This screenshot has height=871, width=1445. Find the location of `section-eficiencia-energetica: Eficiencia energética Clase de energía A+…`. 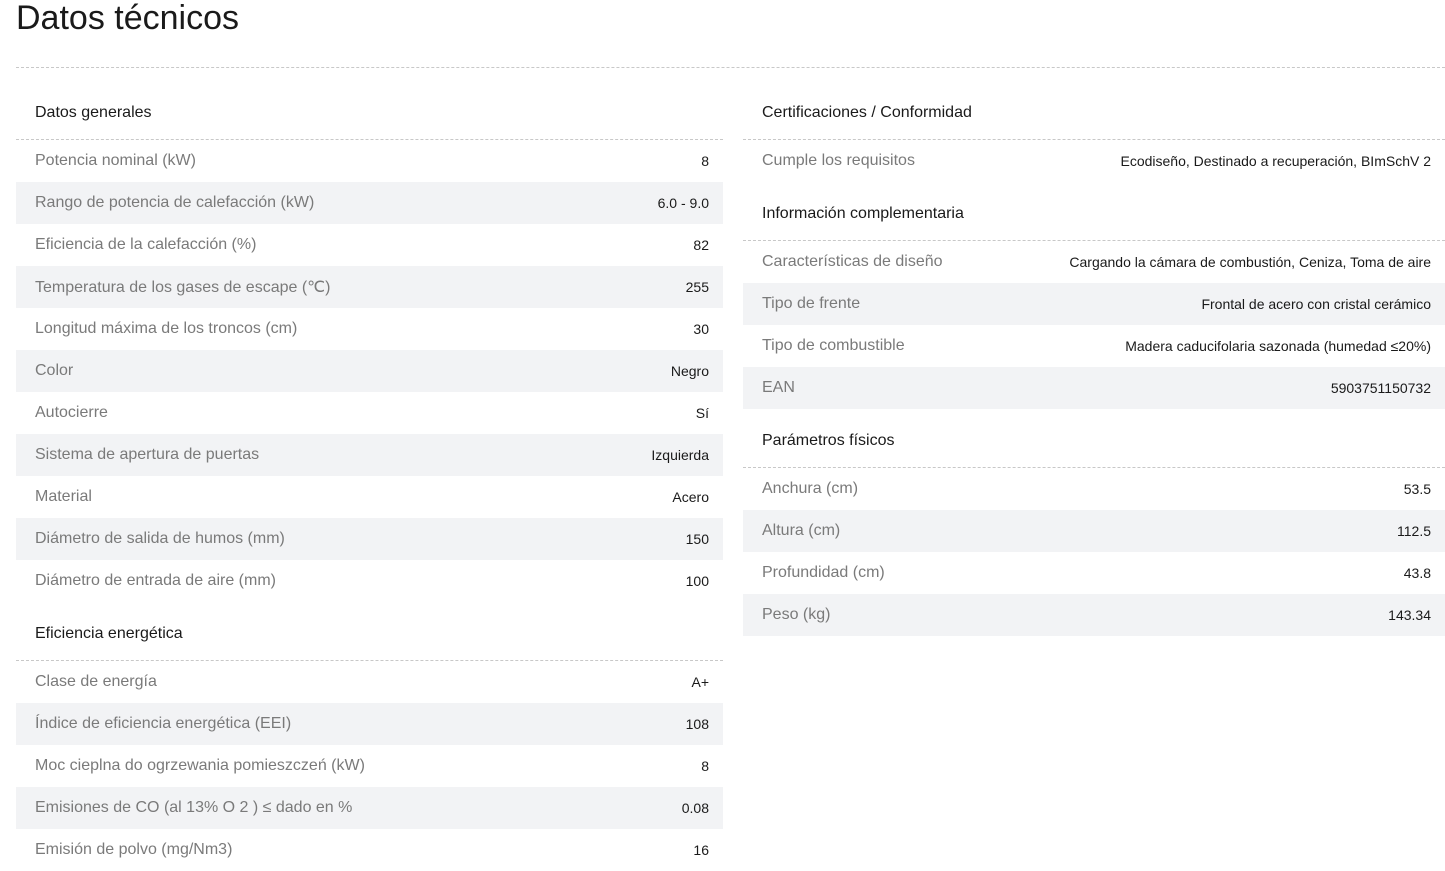

section-eficiencia-energetica: Eficiencia energética Clase de energía A+… is located at coordinates (369, 741).